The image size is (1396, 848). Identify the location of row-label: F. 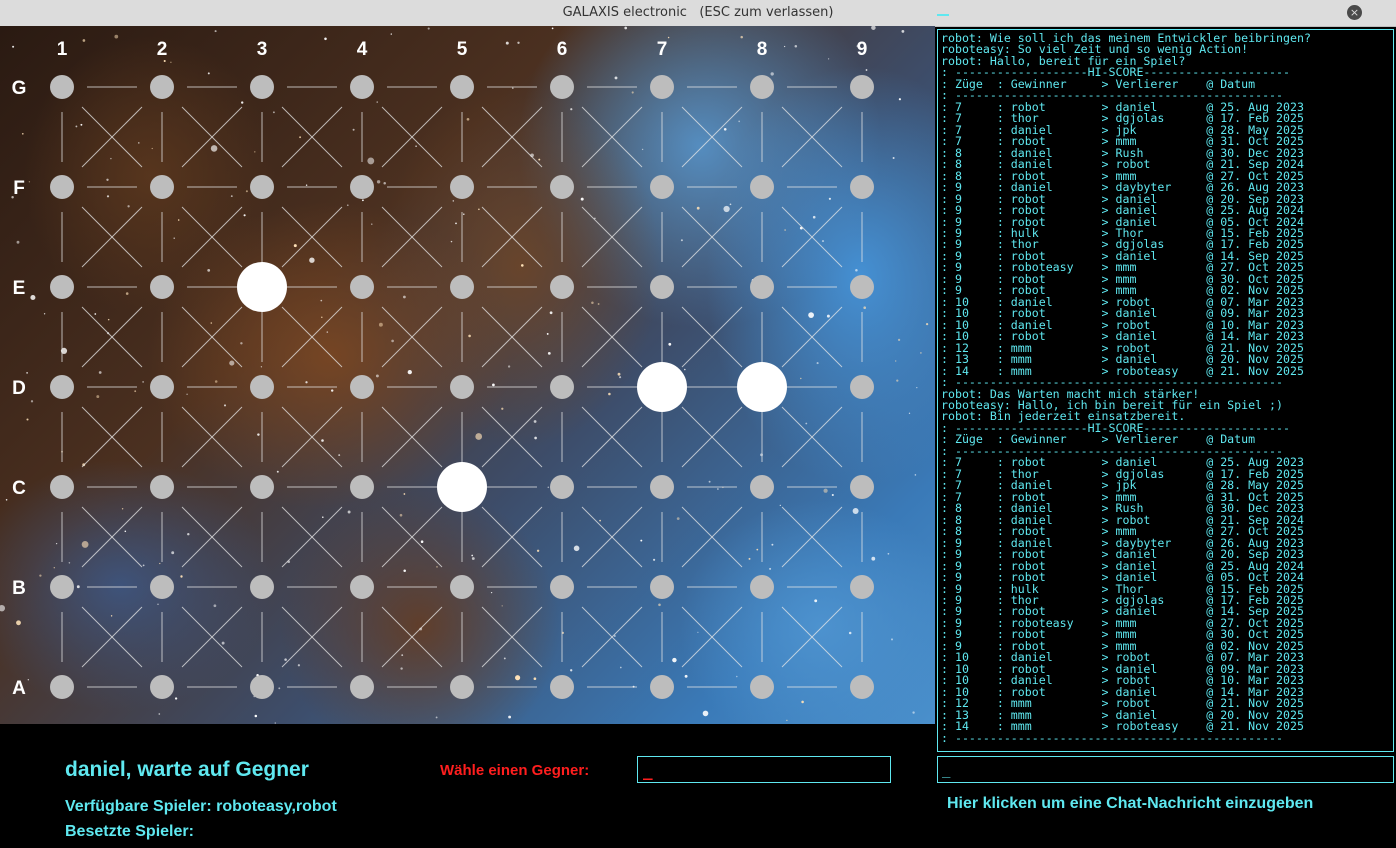
(19, 188).